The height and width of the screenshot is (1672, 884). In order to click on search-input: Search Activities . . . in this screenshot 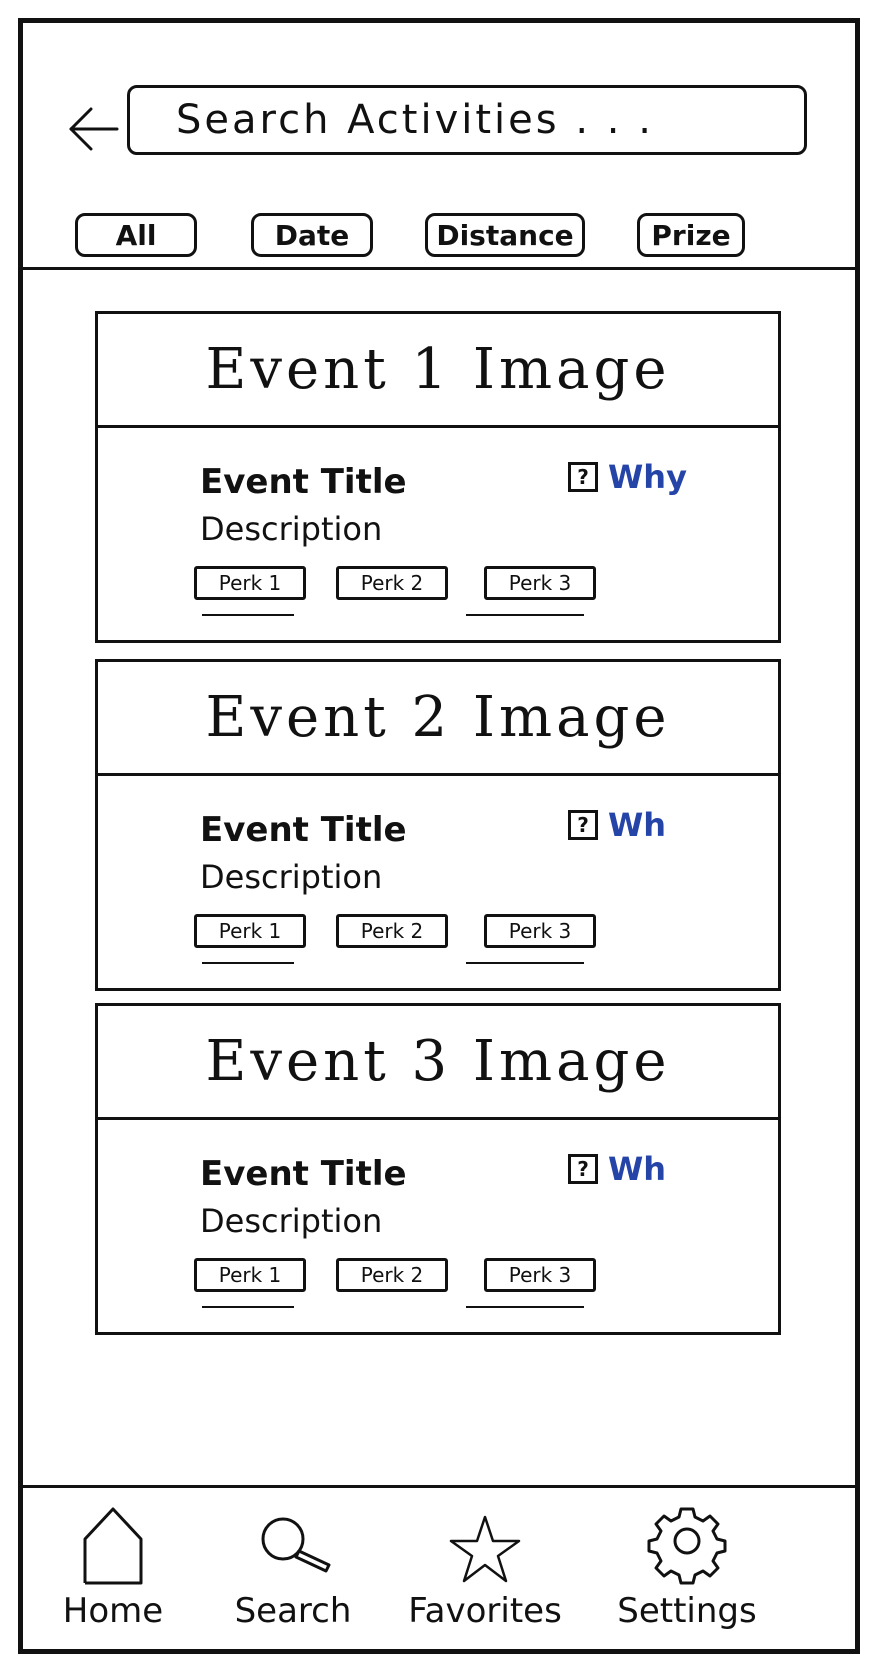, I will do `click(467, 120)`.